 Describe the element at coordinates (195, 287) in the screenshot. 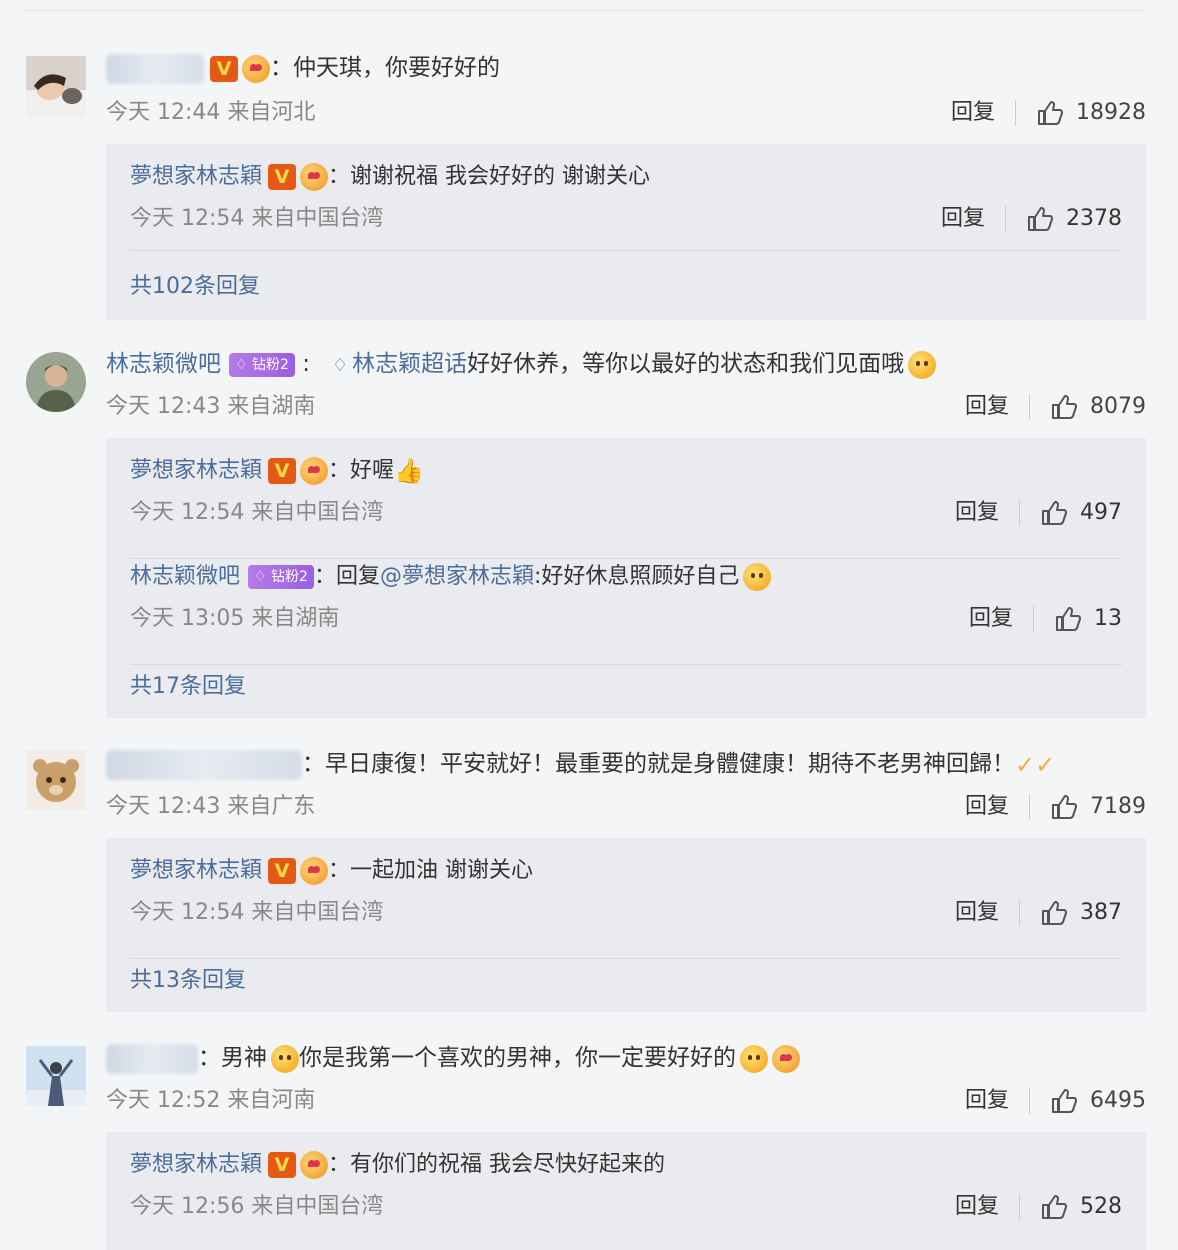

I see `more-replies-link: 共102条回复` at that location.